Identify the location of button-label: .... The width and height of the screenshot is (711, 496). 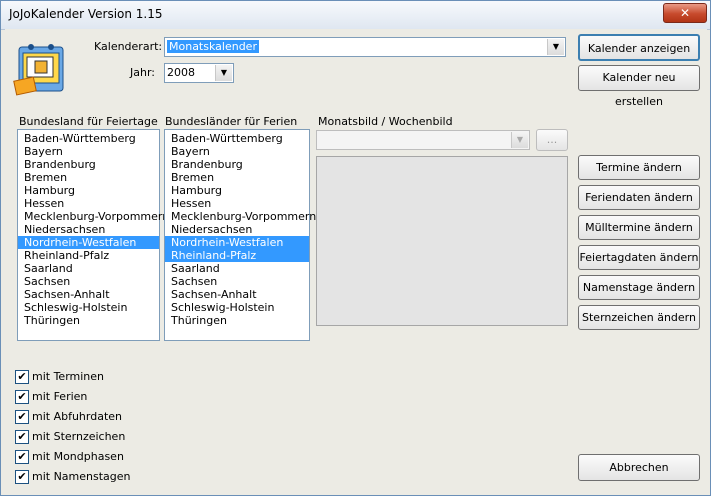
(552, 139).